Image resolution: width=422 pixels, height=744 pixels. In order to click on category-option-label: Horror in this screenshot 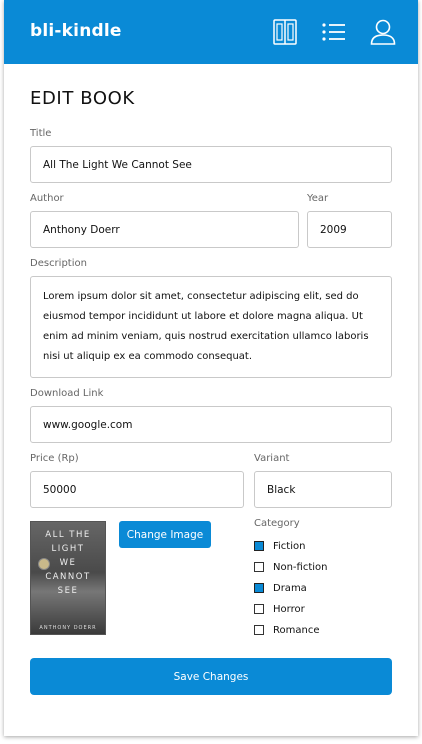, I will do `click(289, 609)`.